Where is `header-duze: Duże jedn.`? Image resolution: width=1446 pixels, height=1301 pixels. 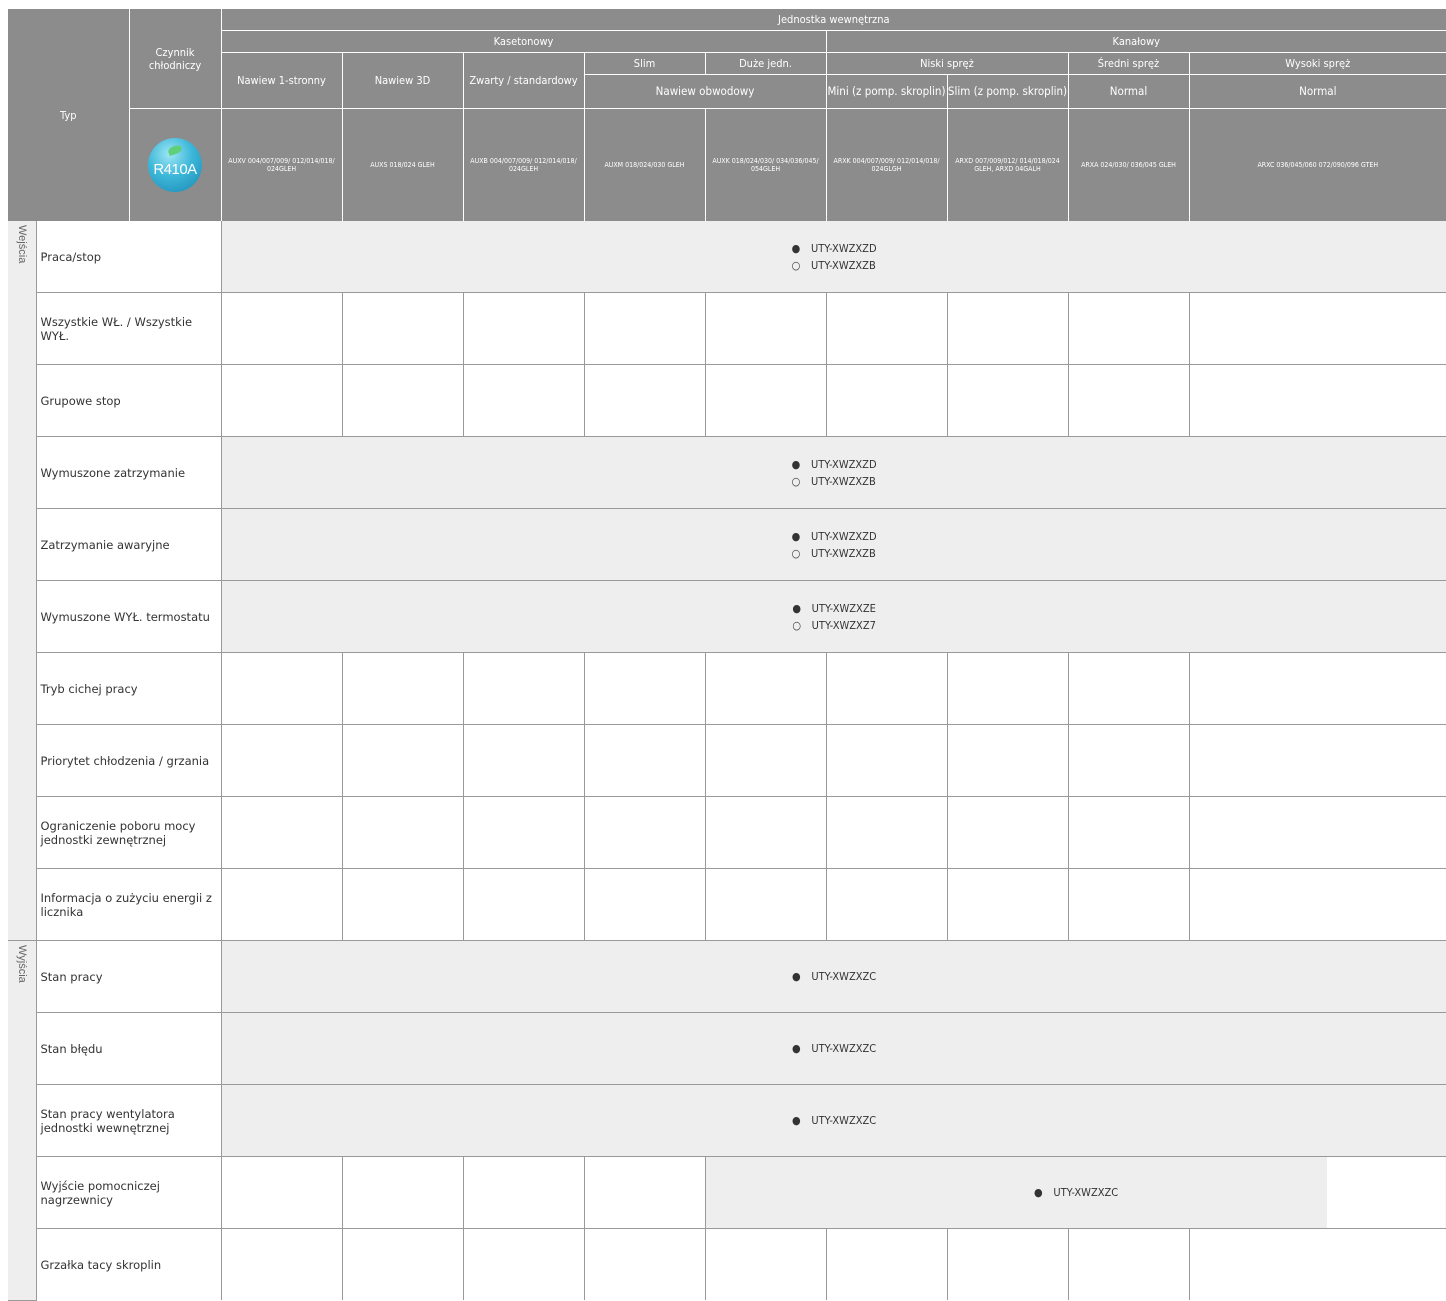 header-duze: Duże jedn. is located at coordinates (765, 63).